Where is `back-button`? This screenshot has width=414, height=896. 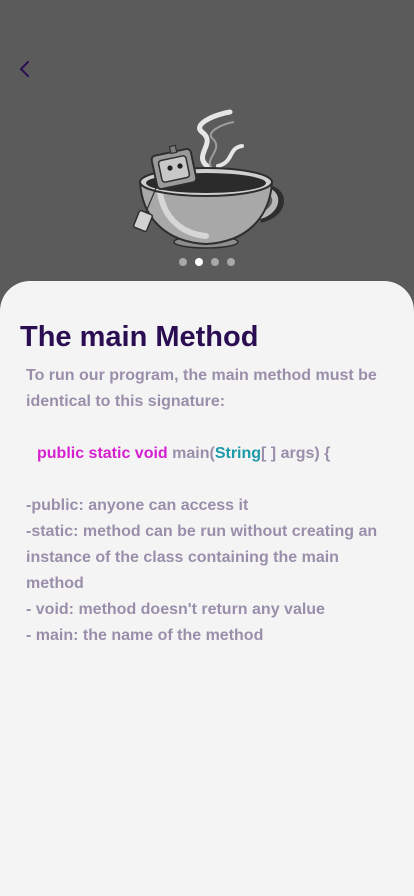 back-button is located at coordinates (25, 69).